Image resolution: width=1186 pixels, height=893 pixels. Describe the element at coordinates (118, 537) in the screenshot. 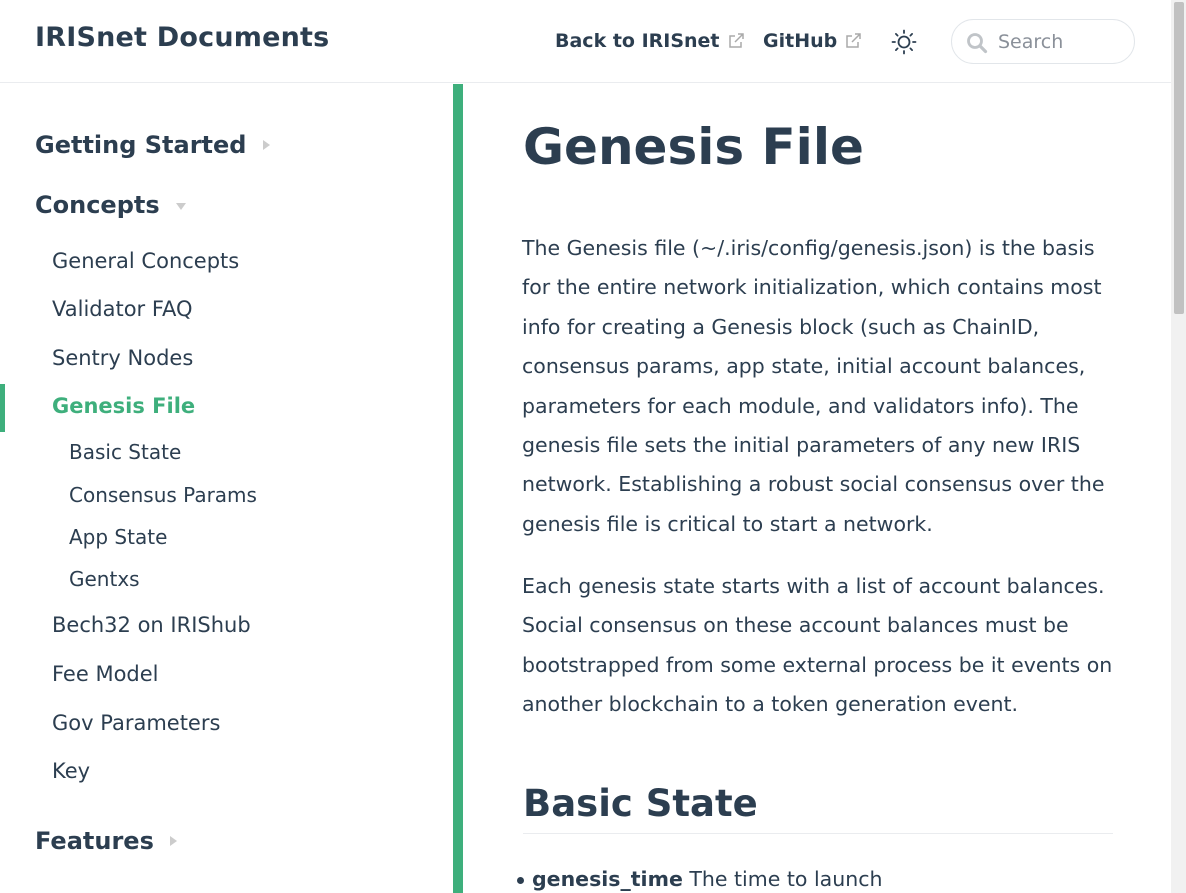

I see `sidebar-subitem-app-state: App State` at that location.